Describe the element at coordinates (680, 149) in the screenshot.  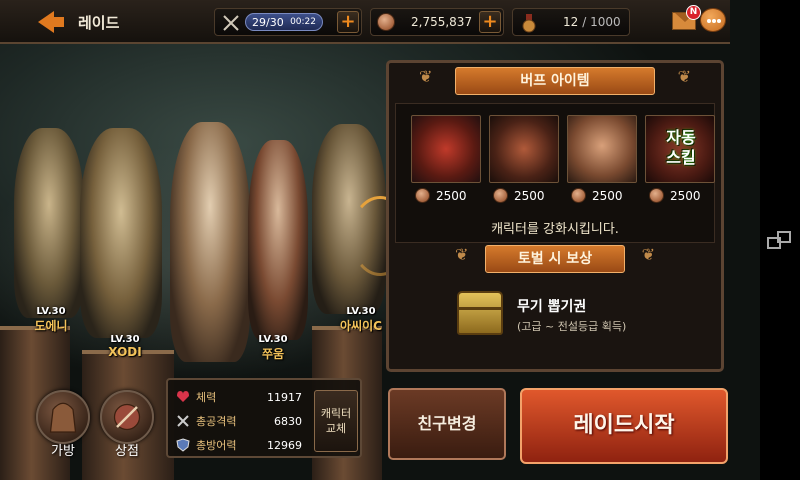
I see `auto-skill-icon: 자동 스킬` at that location.